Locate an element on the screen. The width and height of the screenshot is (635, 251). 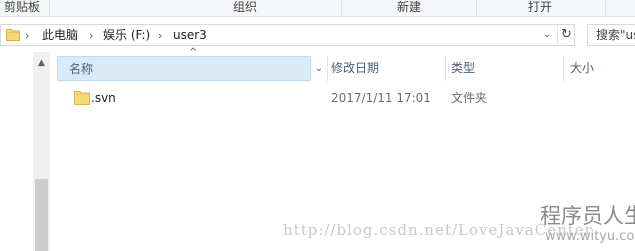
address-bar-row: › 此电脑 › 娱乐 (F:) › user3 ⌄ ↻ 搜索"user3" is located at coordinates (317, 34).